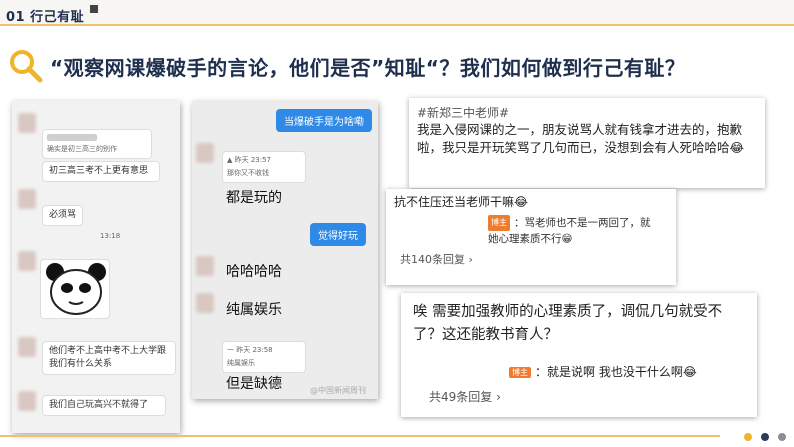 Image resolution: width=794 pixels, height=447 pixels. What do you see at coordinates (75, 289) in the screenshot?
I see `panda-meme-image` at bounding box center [75, 289].